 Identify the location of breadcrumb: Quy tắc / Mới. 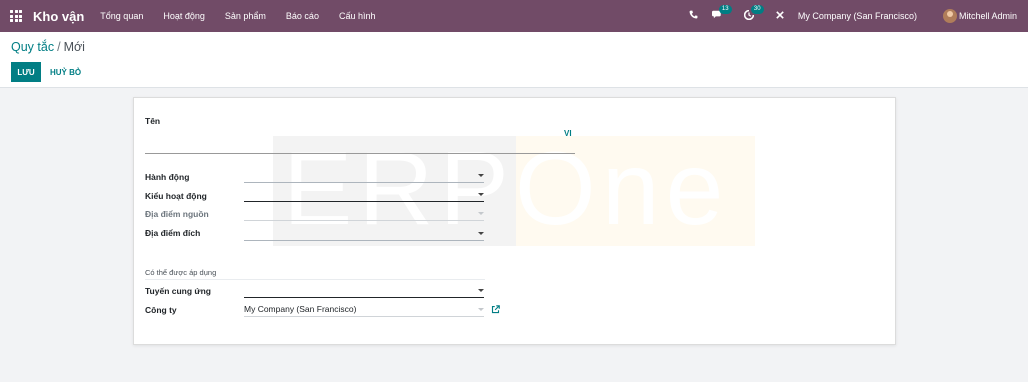
(48, 47).